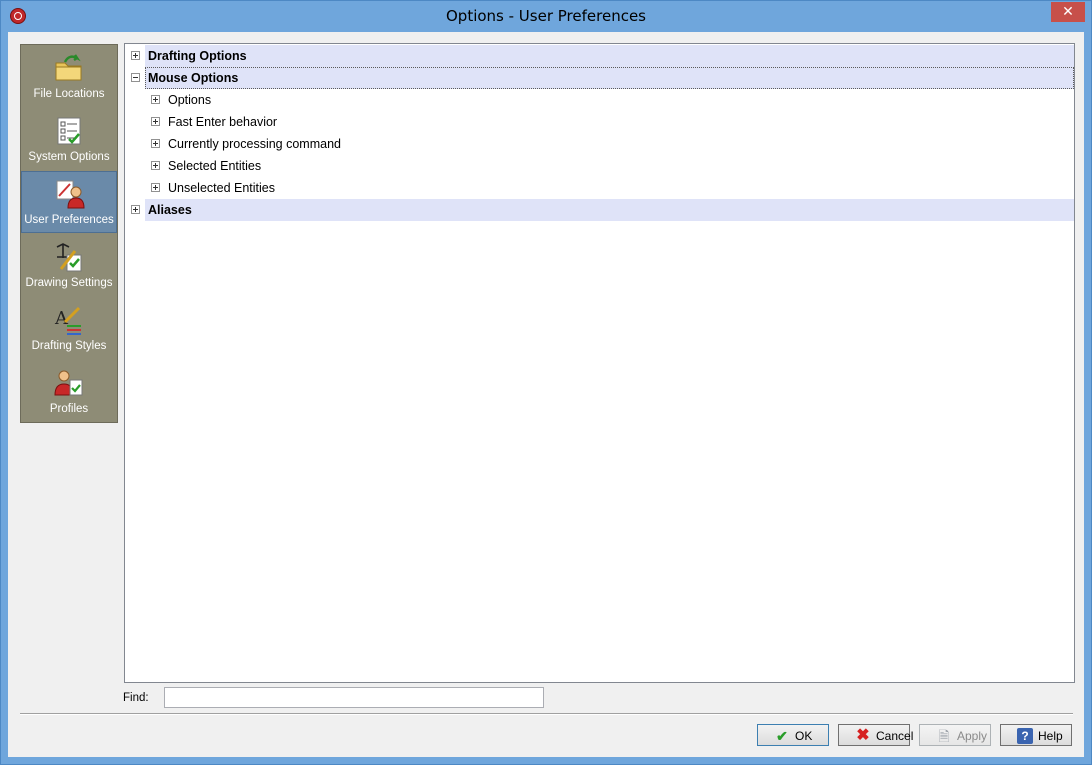 The image size is (1092, 765). What do you see at coordinates (782, 736) in the screenshot?
I see `checkmark-icon: ✔` at bounding box center [782, 736].